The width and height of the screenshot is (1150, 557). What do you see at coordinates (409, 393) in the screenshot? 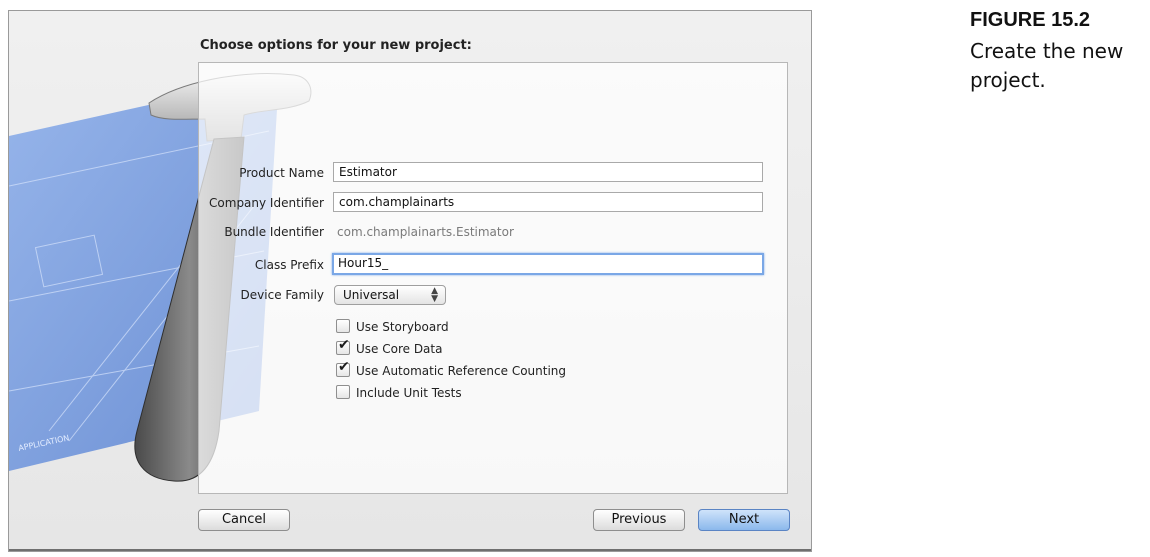
I see `include-unit-tests-label: Include Unit Tests` at bounding box center [409, 393].